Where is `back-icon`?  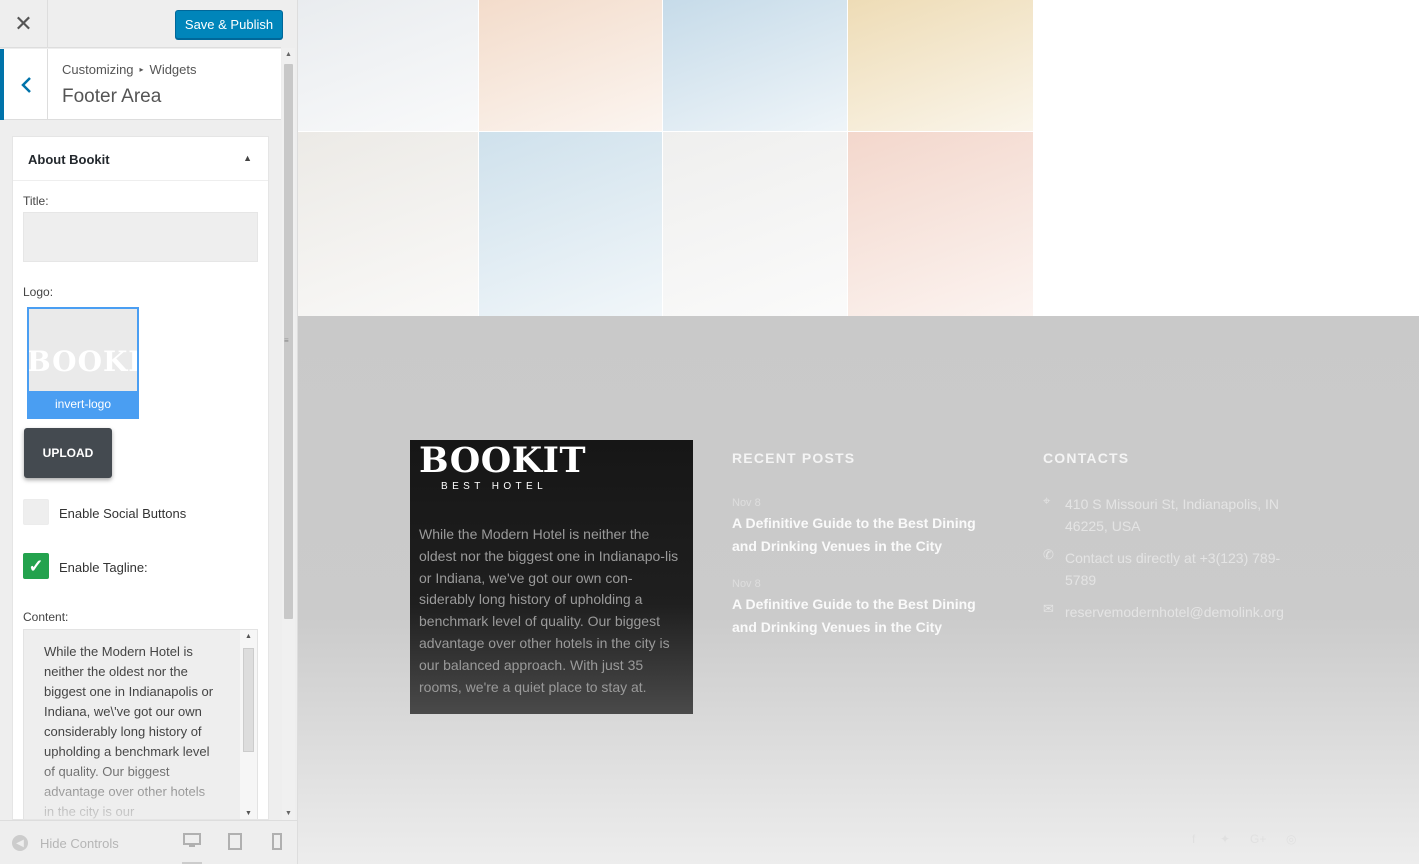 back-icon is located at coordinates (24, 84).